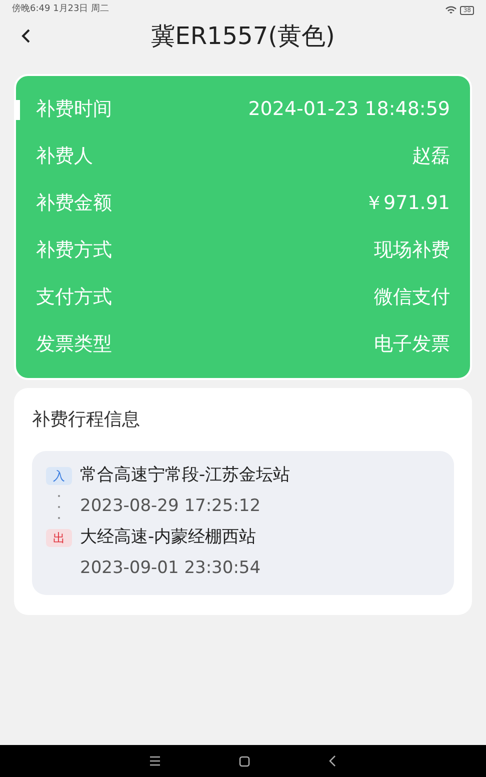  Describe the element at coordinates (170, 506) in the screenshot. I see `station-time: 2023-08-29 17:25:12` at that location.